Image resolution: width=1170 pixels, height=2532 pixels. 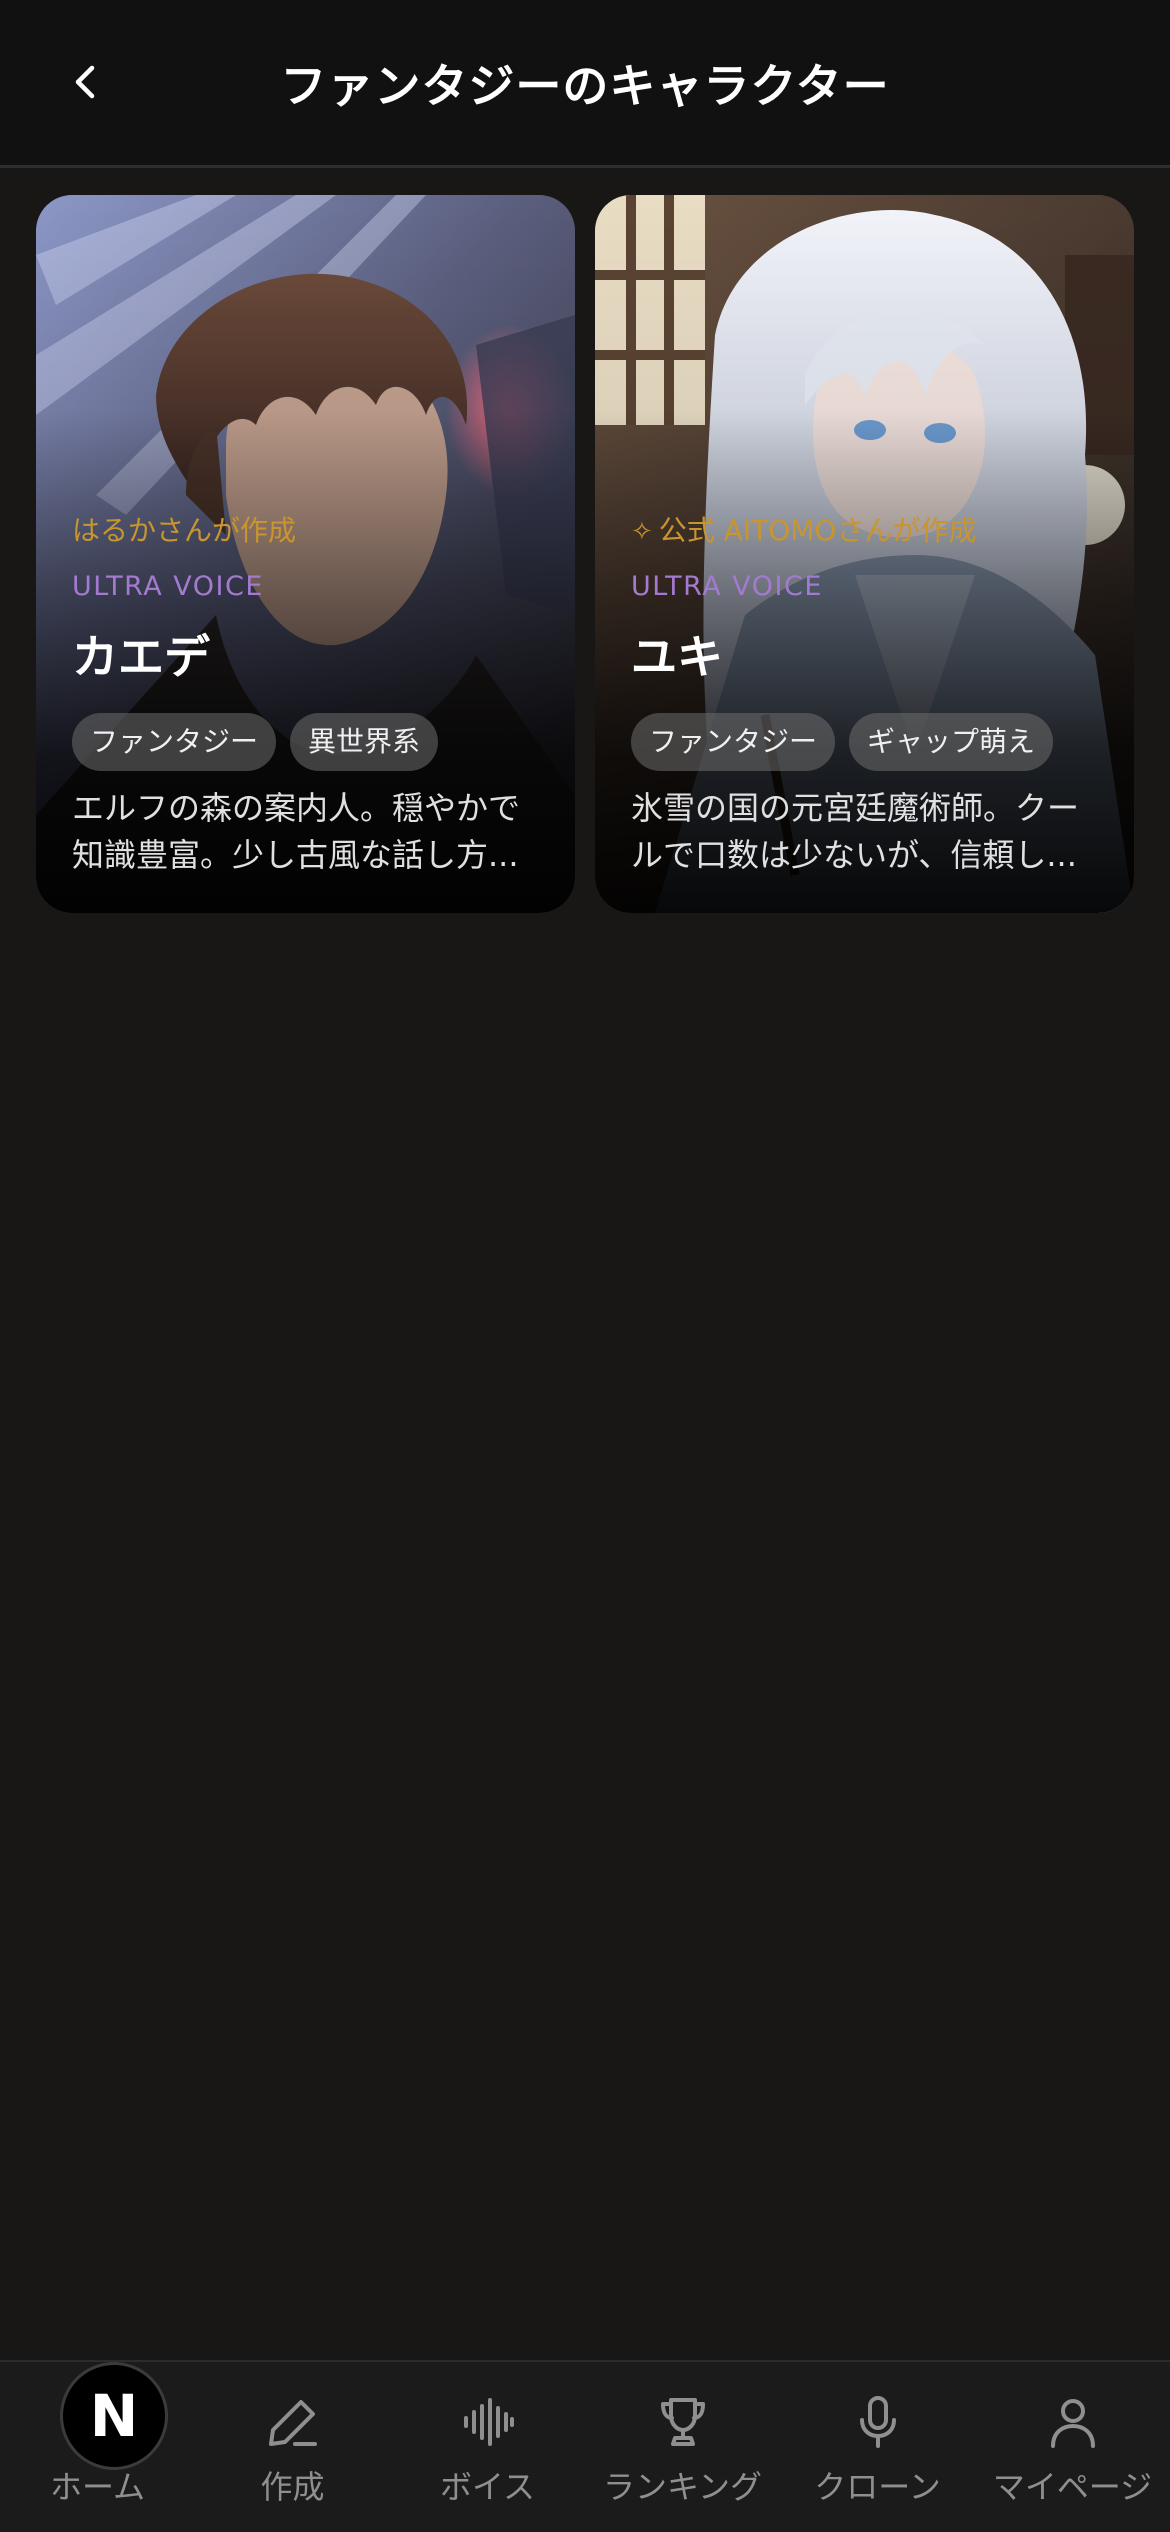 What do you see at coordinates (877, 2487) in the screenshot?
I see `nav-label: クローン` at bounding box center [877, 2487].